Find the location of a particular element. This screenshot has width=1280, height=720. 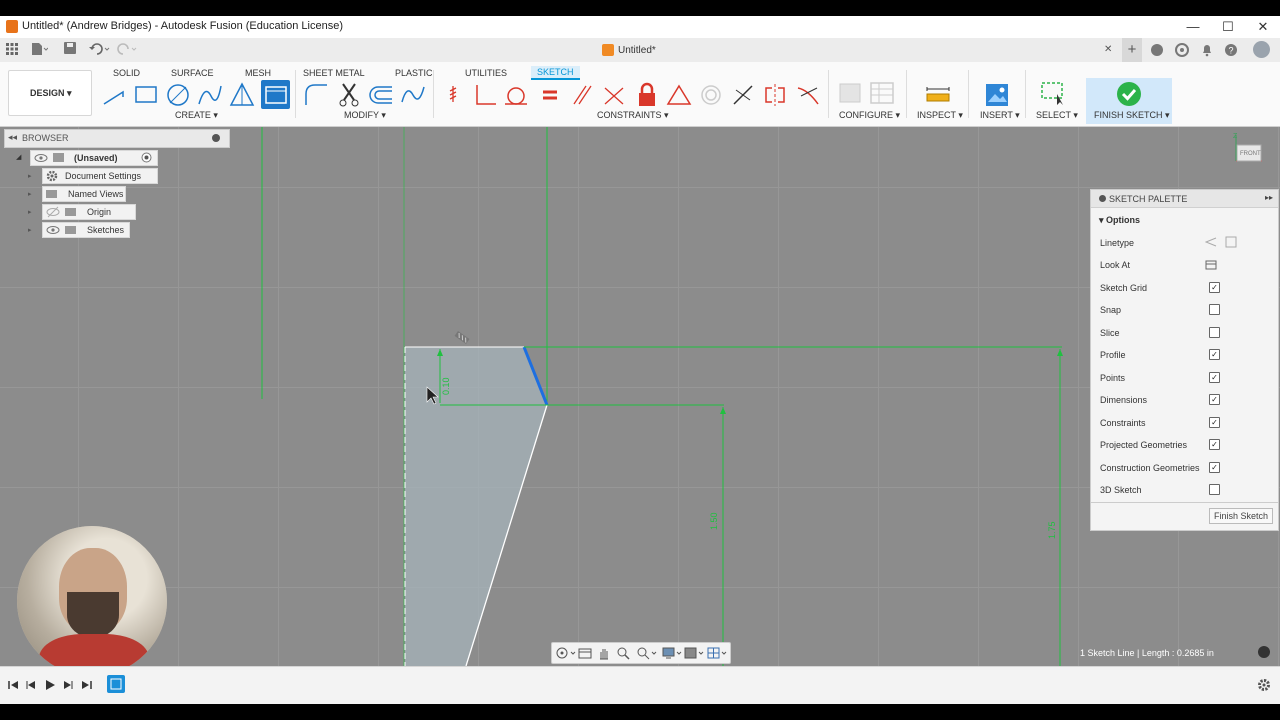

tab-plastic: PLASTIC is located at coordinates (414, 73).